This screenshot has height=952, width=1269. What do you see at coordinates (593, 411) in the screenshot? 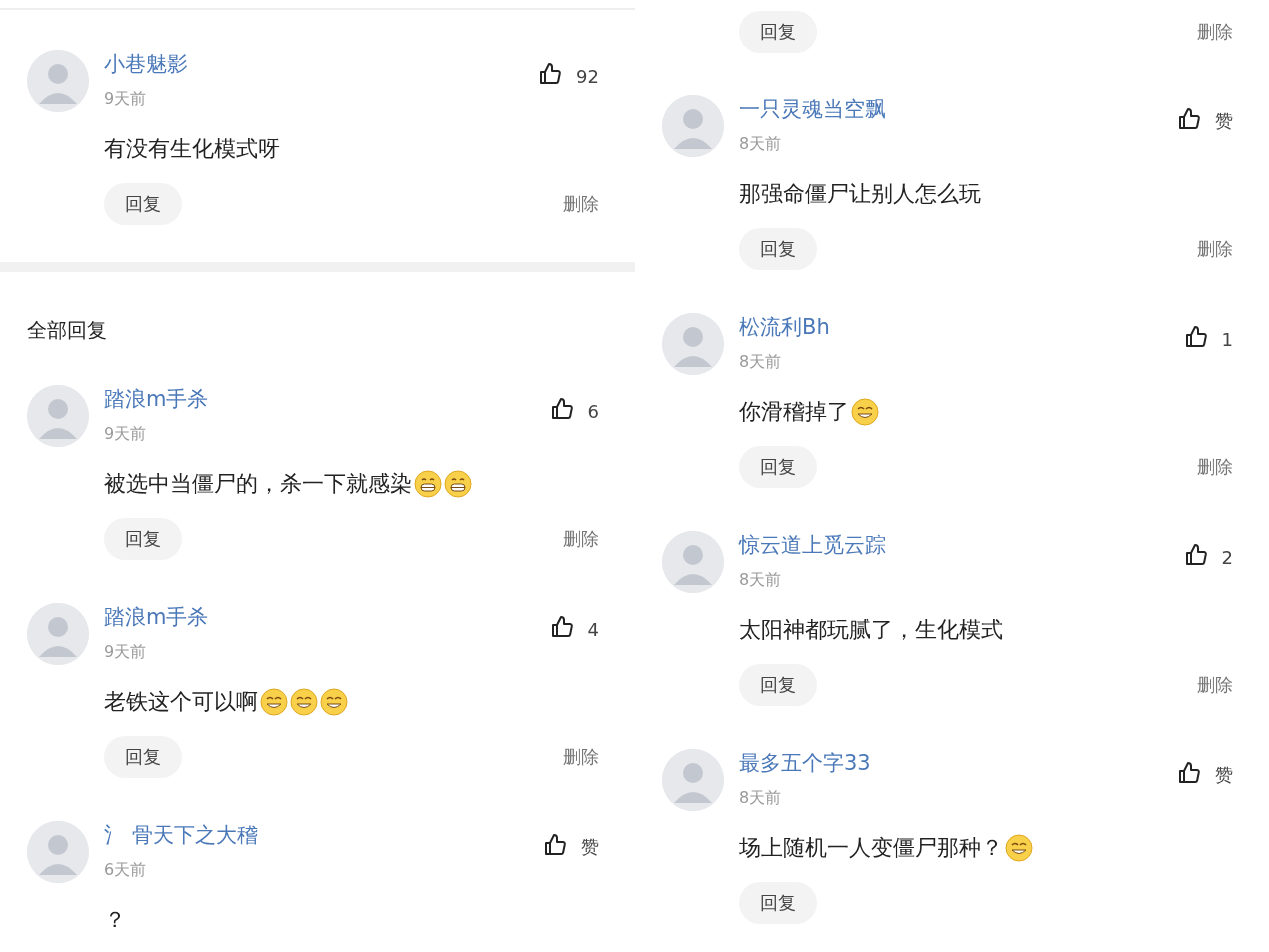
I see `like-count: 6` at bounding box center [593, 411].